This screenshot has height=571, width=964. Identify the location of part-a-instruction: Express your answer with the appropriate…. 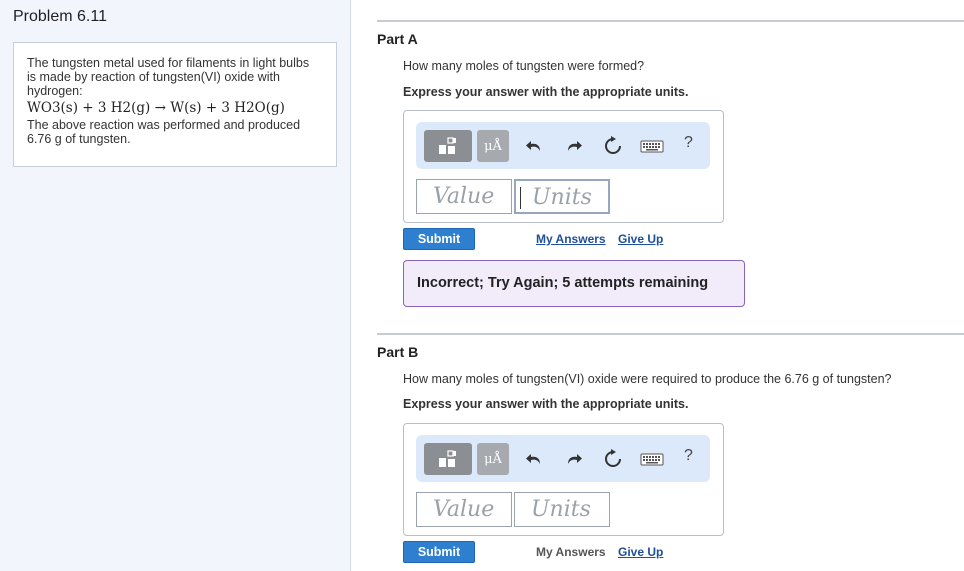
(546, 92).